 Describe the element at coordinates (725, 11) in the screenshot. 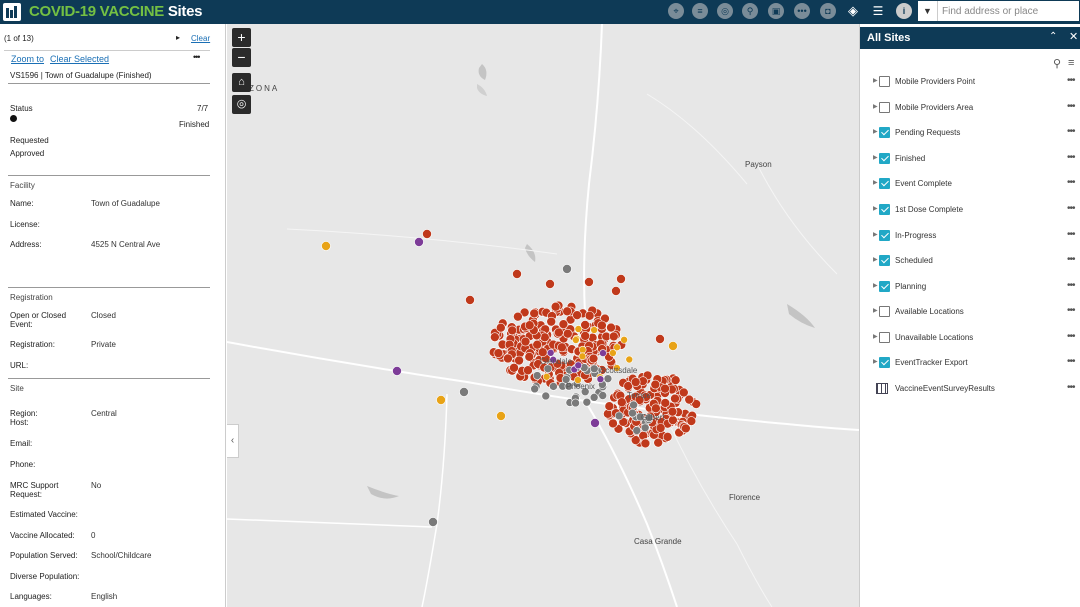

I see `location-icon: ◎` at that location.